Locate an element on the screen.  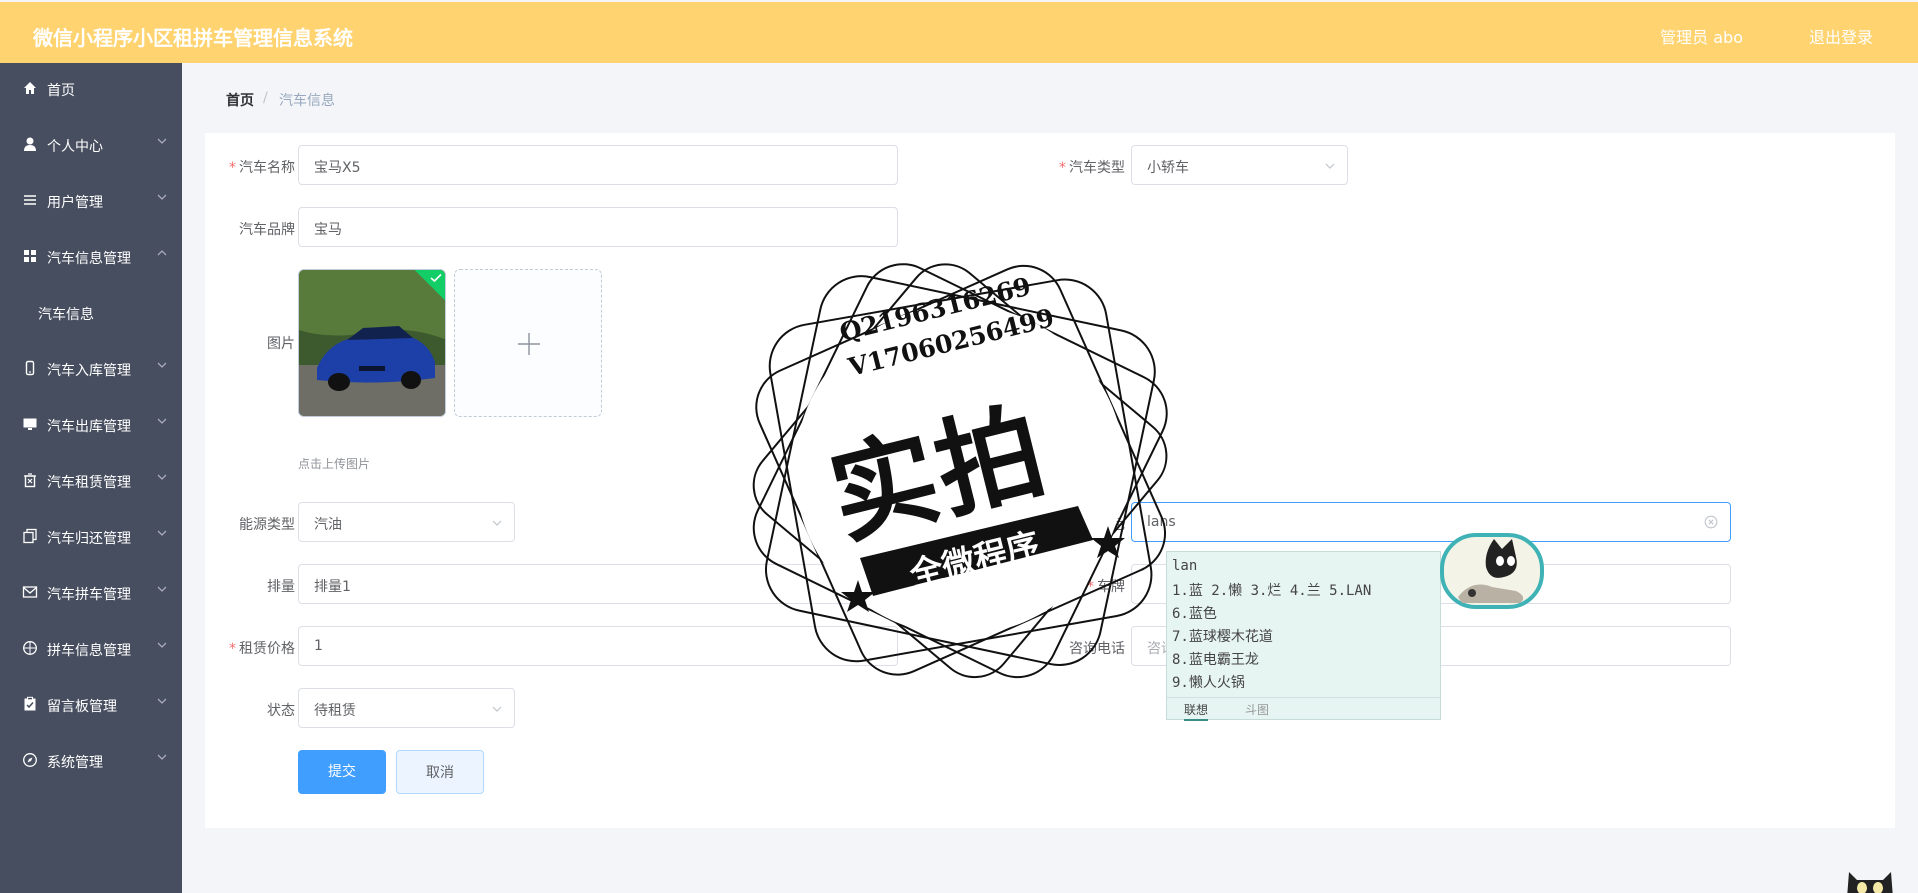
sidebar-item-profile: 个人中心 is located at coordinates (91, 145).